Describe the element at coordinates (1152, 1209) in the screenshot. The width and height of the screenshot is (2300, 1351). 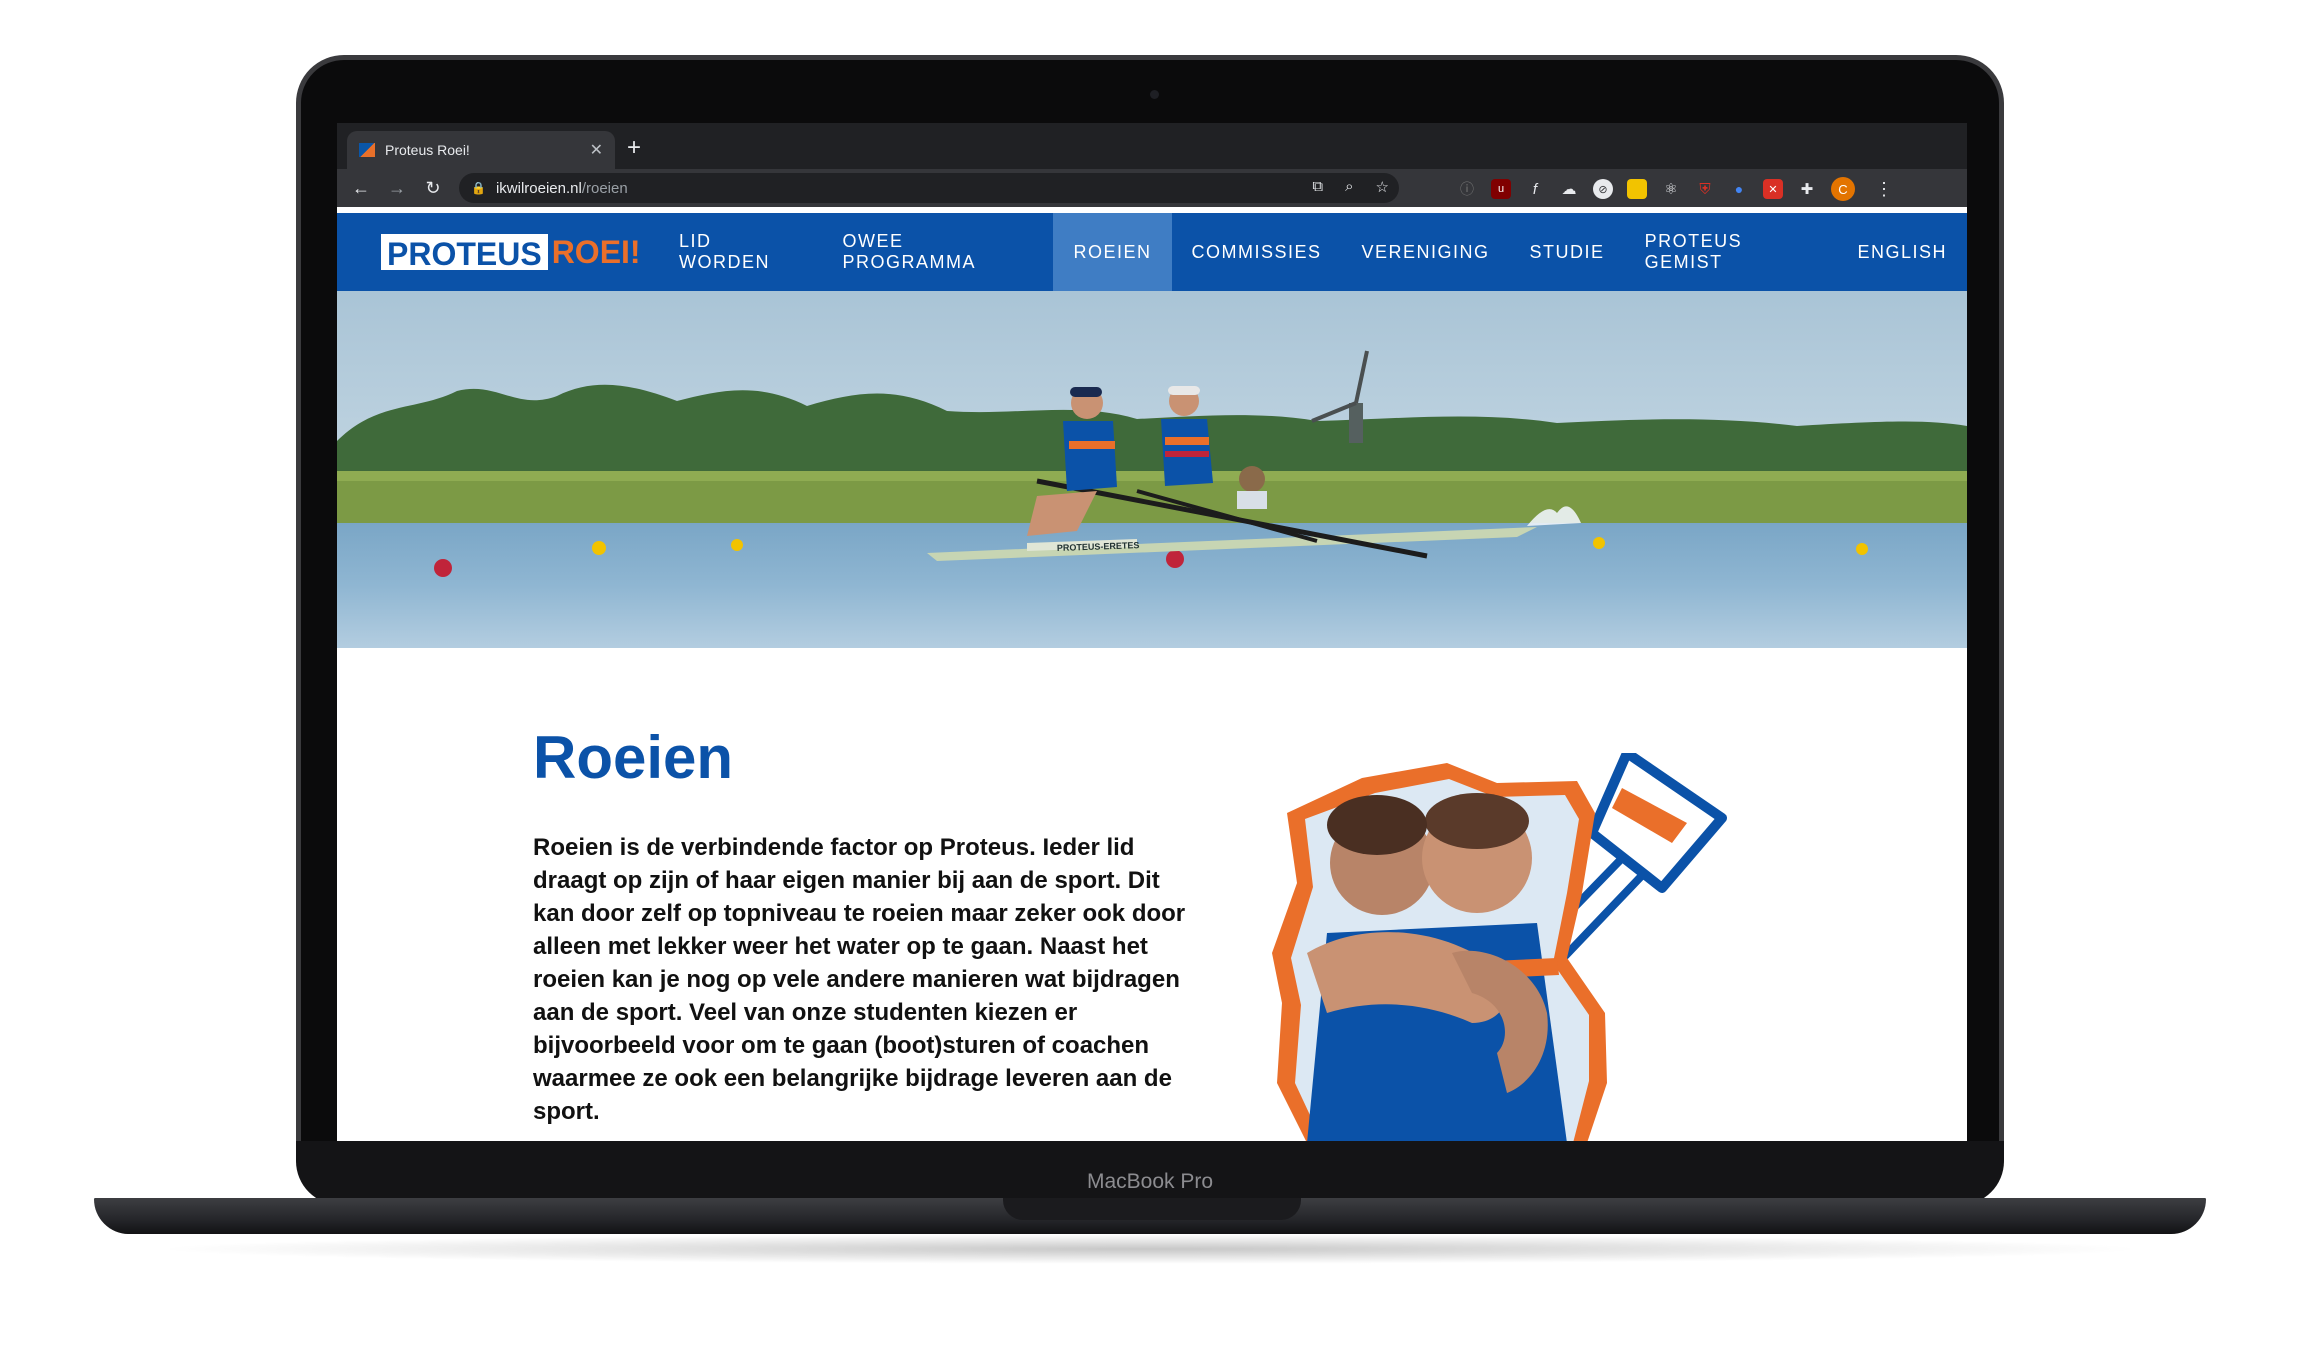
I see `laptop-notch` at that location.